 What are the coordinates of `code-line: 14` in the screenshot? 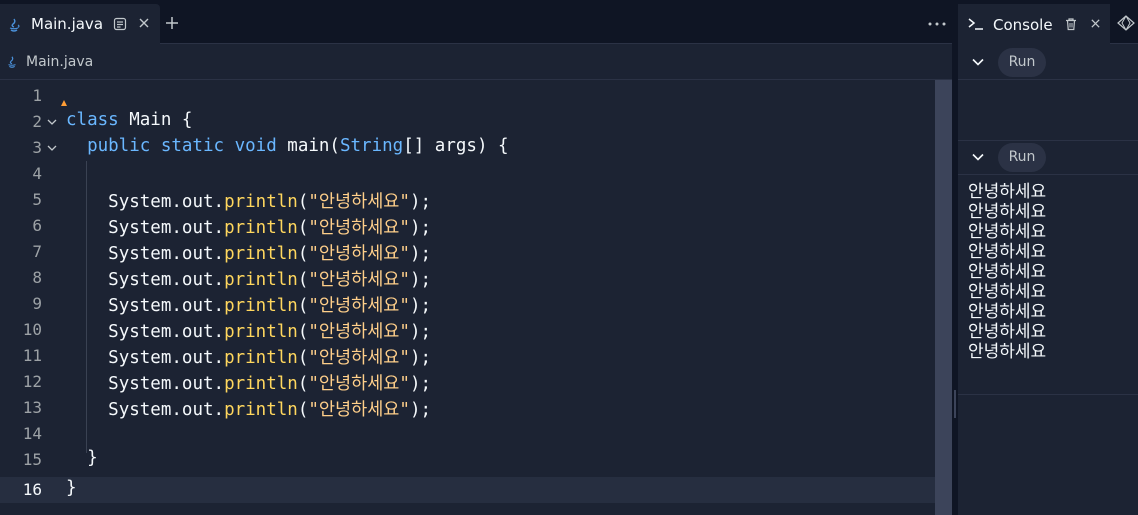 It's located at (467, 434).